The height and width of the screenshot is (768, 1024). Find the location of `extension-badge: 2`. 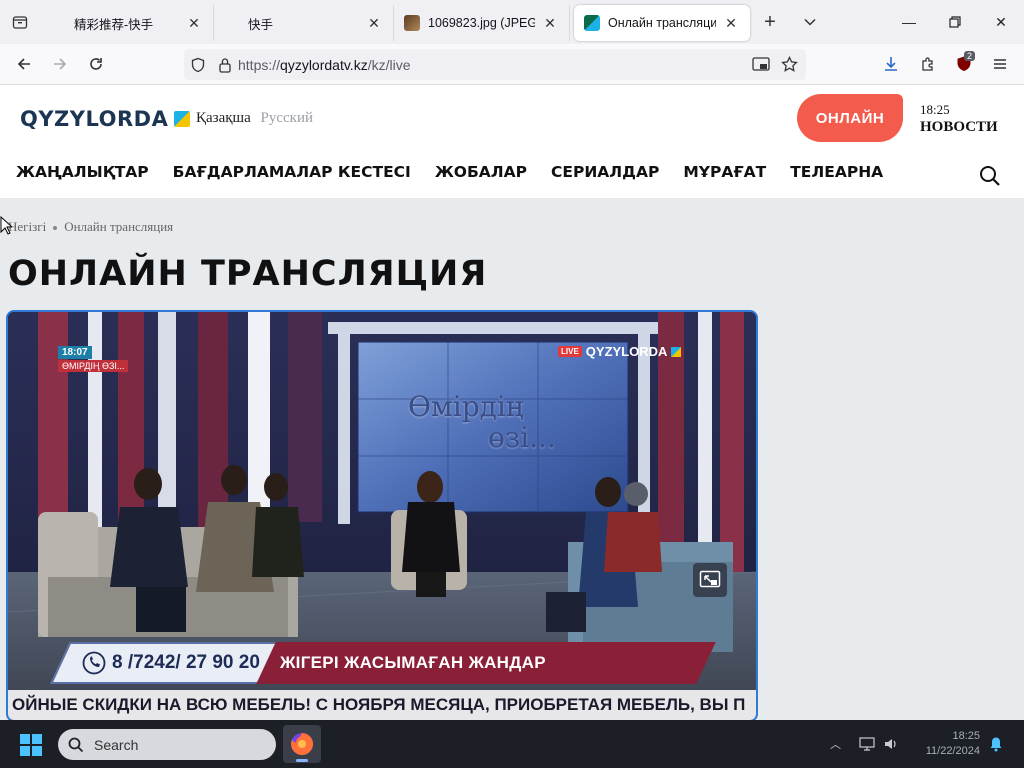

extension-badge: 2 is located at coordinates (970, 56).